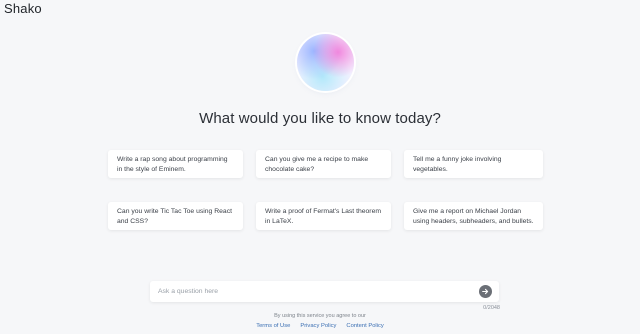 The image size is (640, 334). Describe the element at coordinates (364, 326) in the screenshot. I see `content-policy-link: Content Policy` at that location.